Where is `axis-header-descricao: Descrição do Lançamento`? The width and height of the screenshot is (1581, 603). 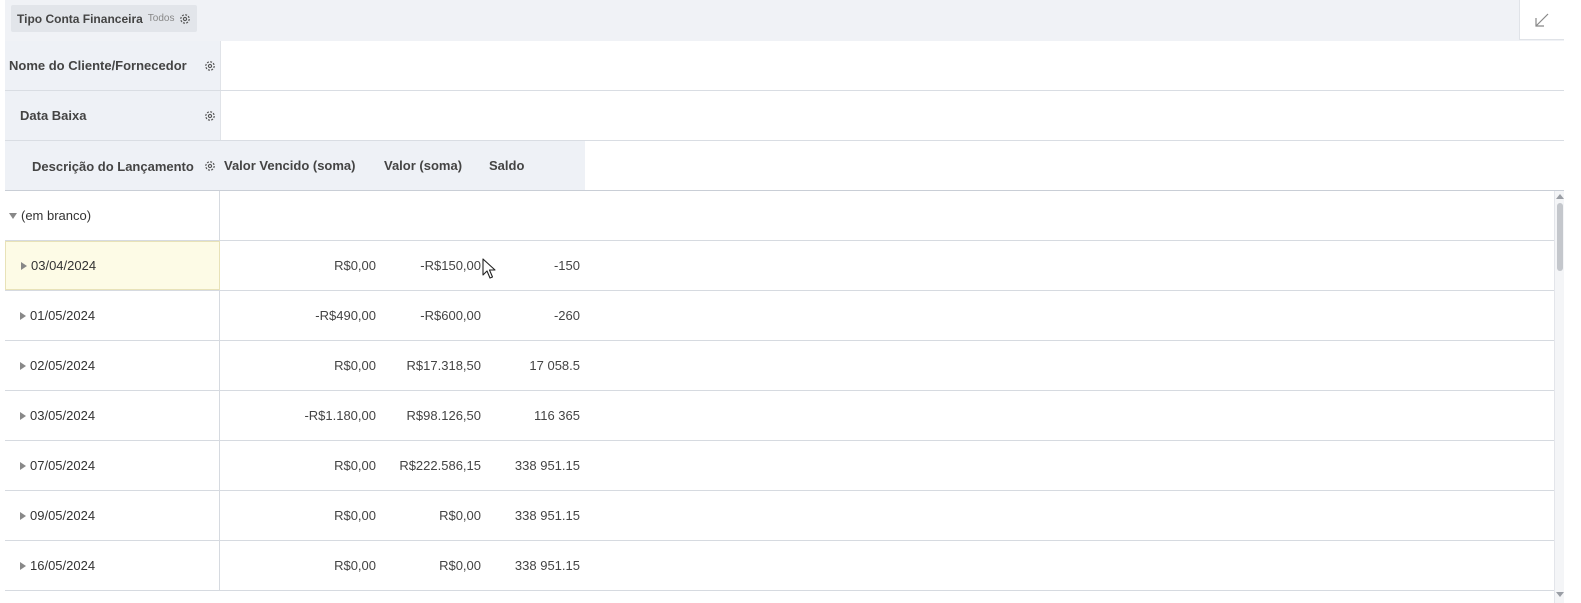 axis-header-descricao: Descrição do Lançamento is located at coordinates (112, 166).